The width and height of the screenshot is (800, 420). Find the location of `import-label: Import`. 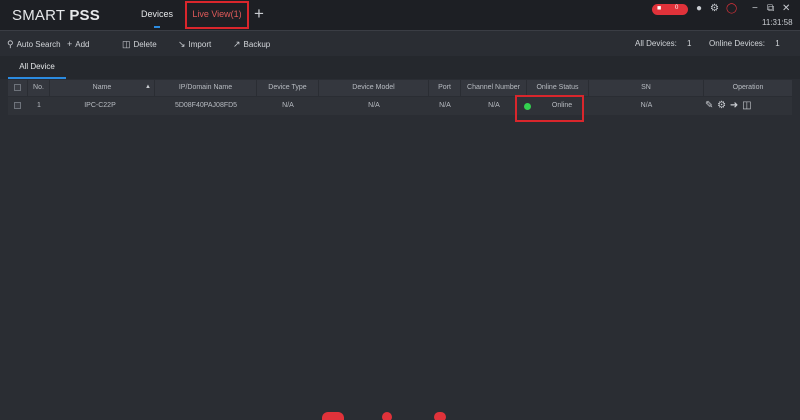

import-label: Import is located at coordinates (200, 44).